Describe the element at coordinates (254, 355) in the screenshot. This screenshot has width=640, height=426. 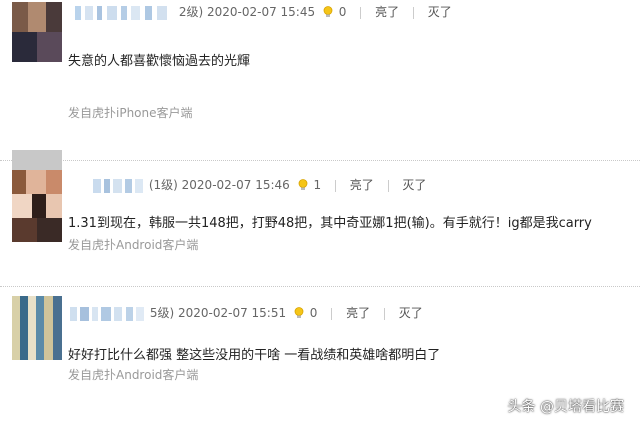
I see `comment-text: 好好打比什么都强 整这些没用的干啥 一看战绩和英雄啥都明白了` at that location.